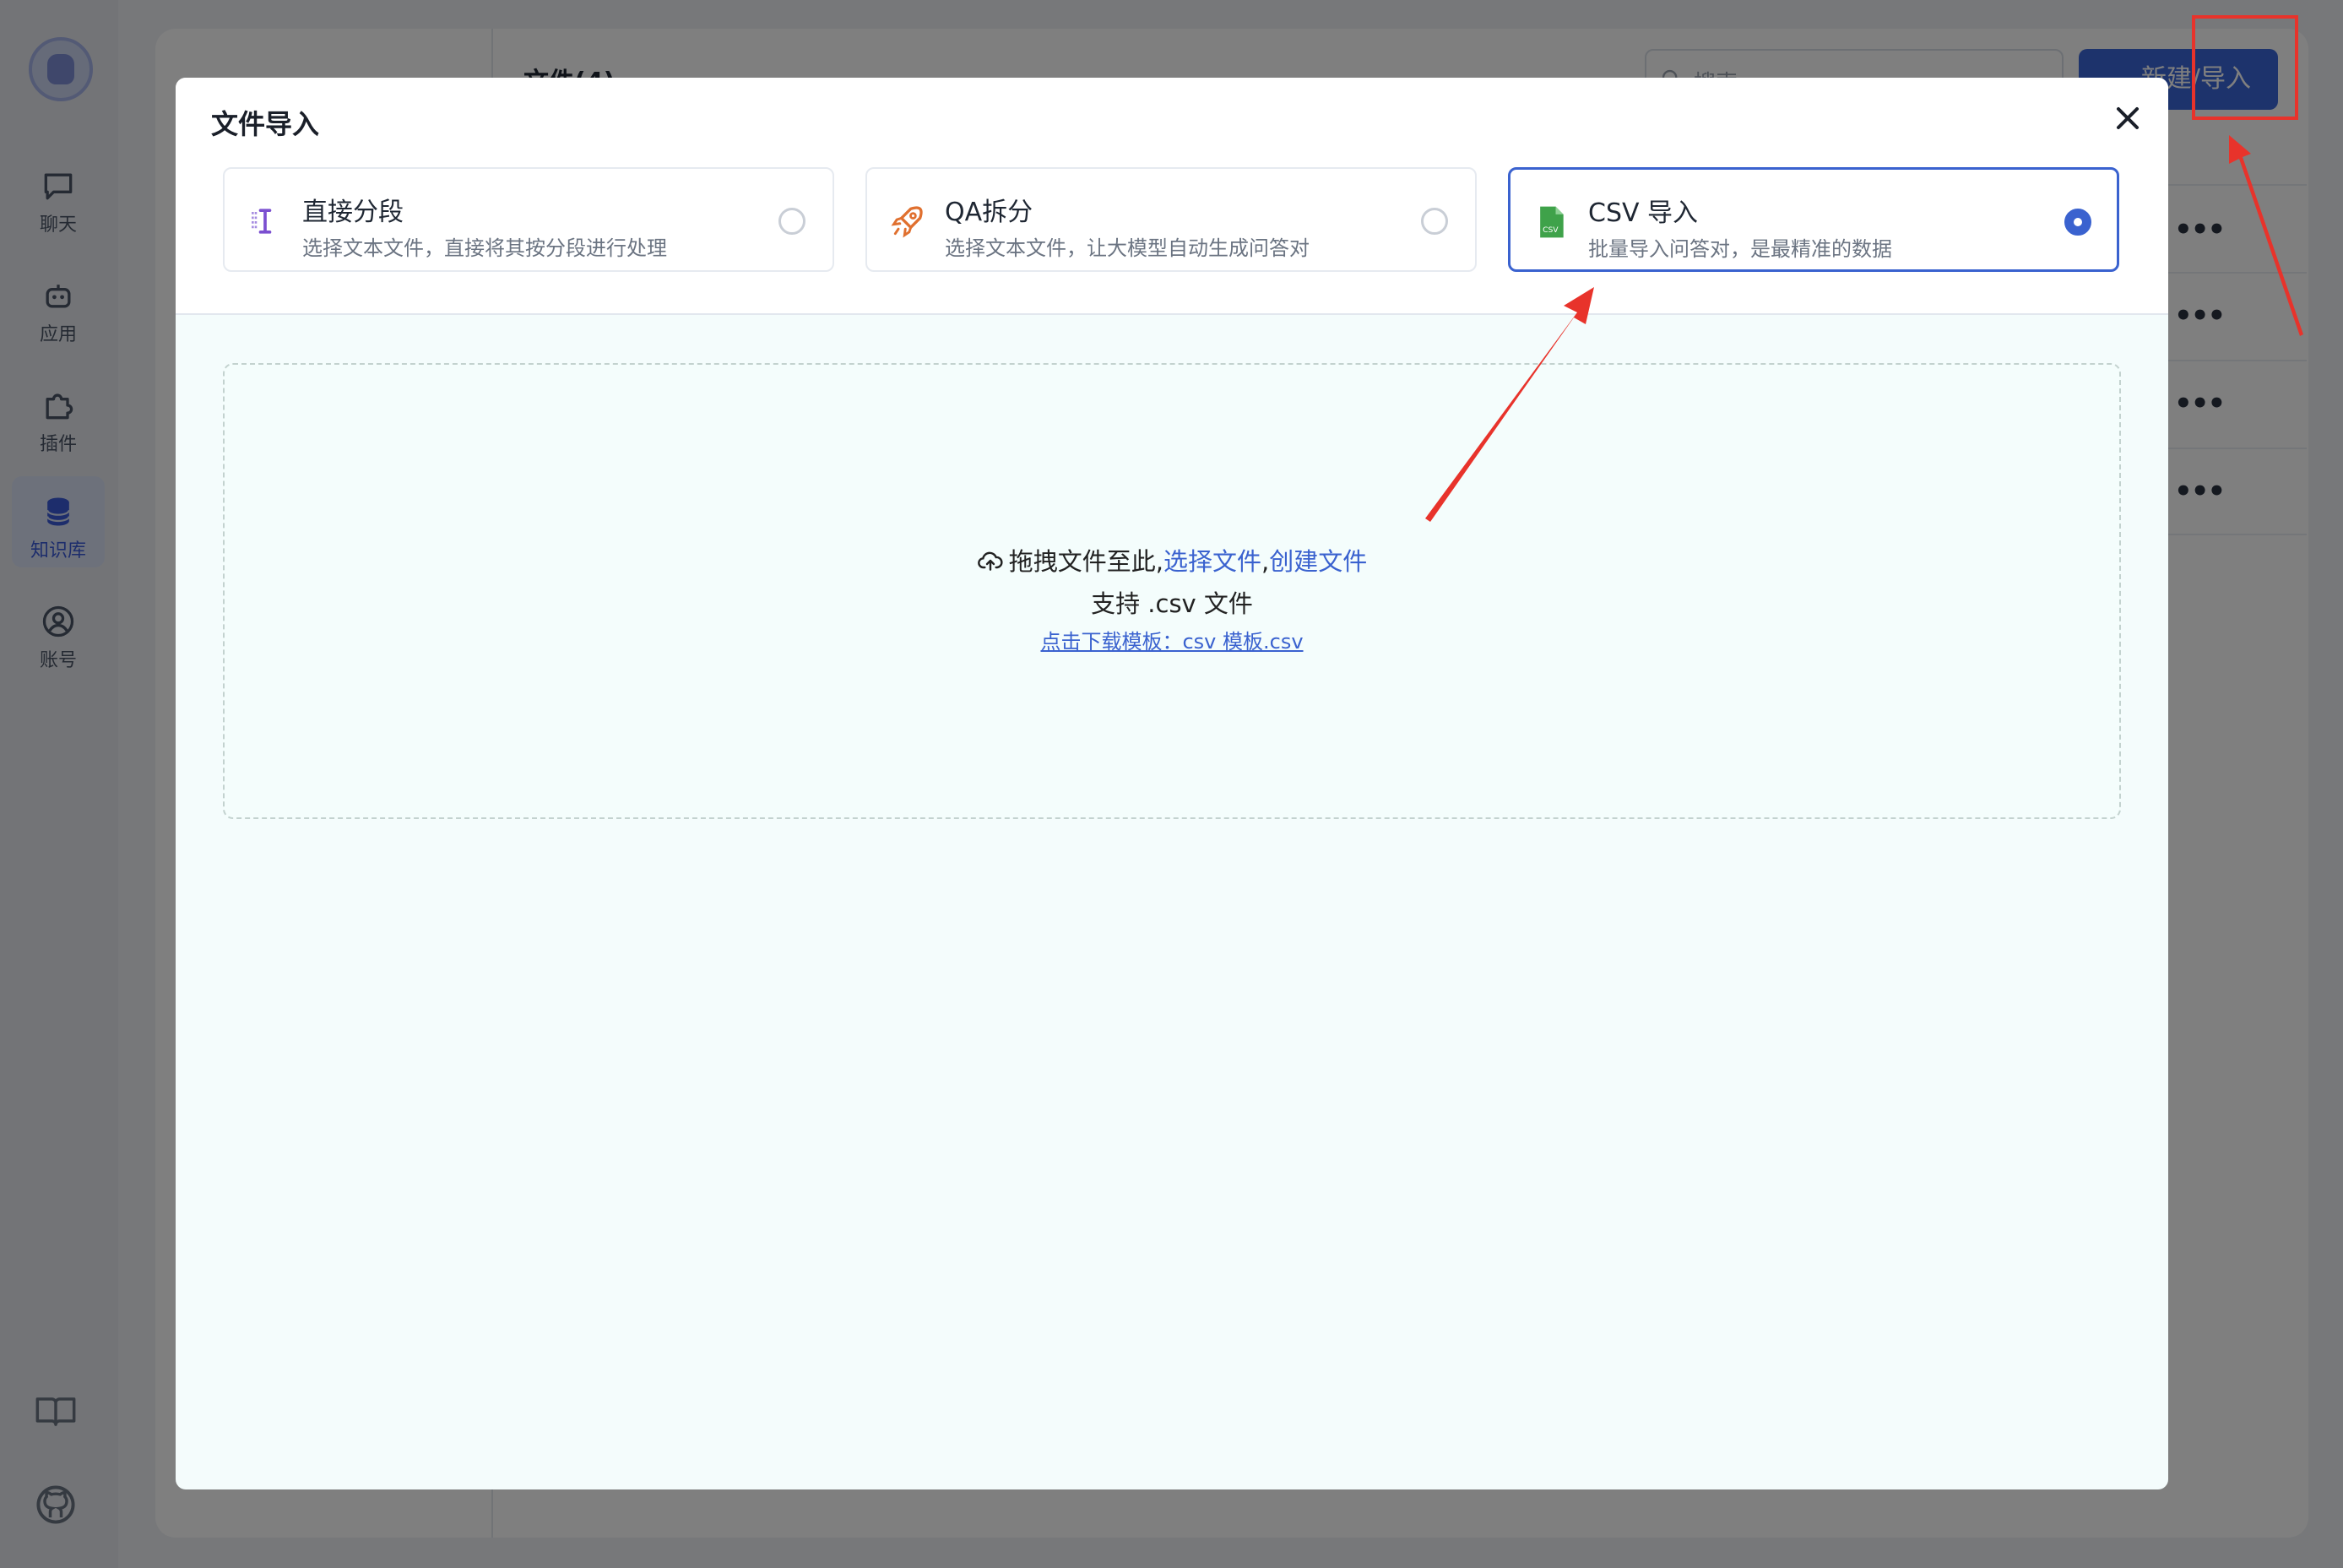 The height and width of the screenshot is (1568, 2343). What do you see at coordinates (2266, 235) in the screenshot?
I see `annotation-arrow-import` at bounding box center [2266, 235].